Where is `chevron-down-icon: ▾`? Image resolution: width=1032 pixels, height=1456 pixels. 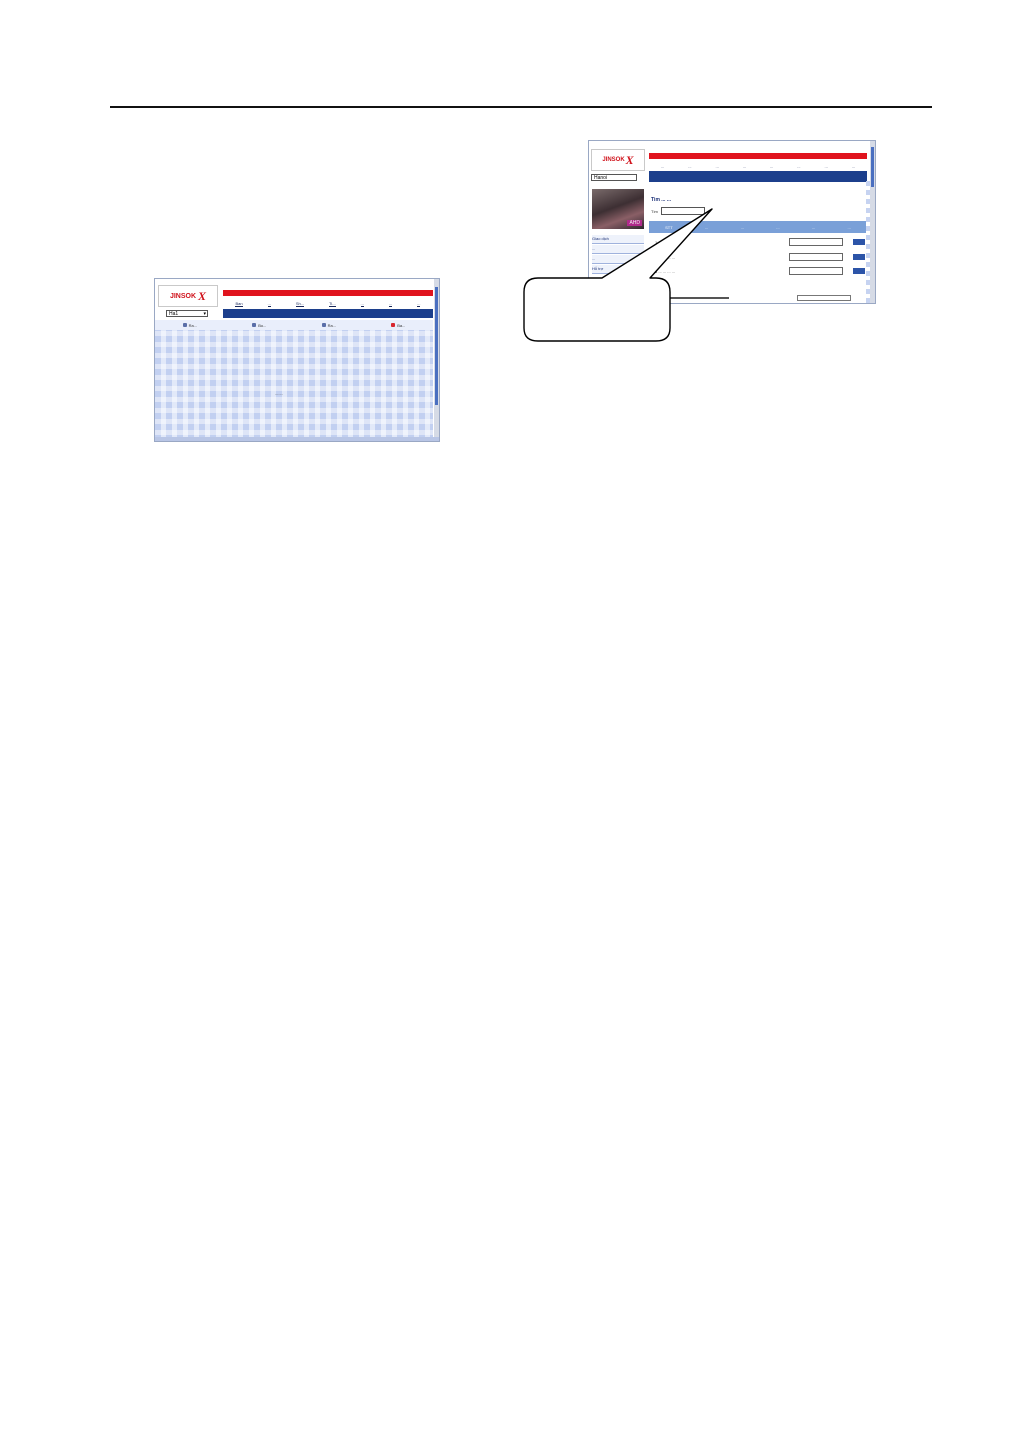 chevron-down-icon: ▾ is located at coordinates (204, 314).